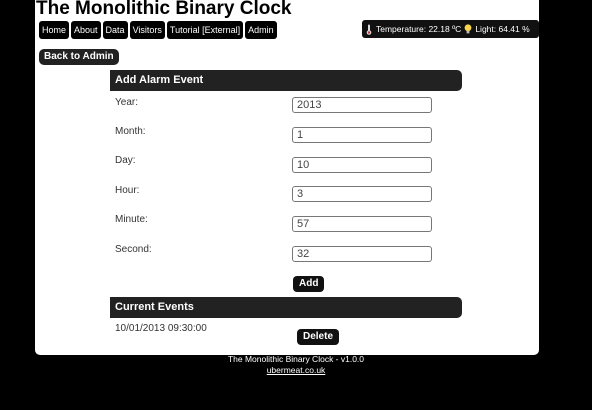 This screenshot has width=592, height=410. What do you see at coordinates (126, 102) in the screenshot?
I see `year-label: Year:` at bounding box center [126, 102].